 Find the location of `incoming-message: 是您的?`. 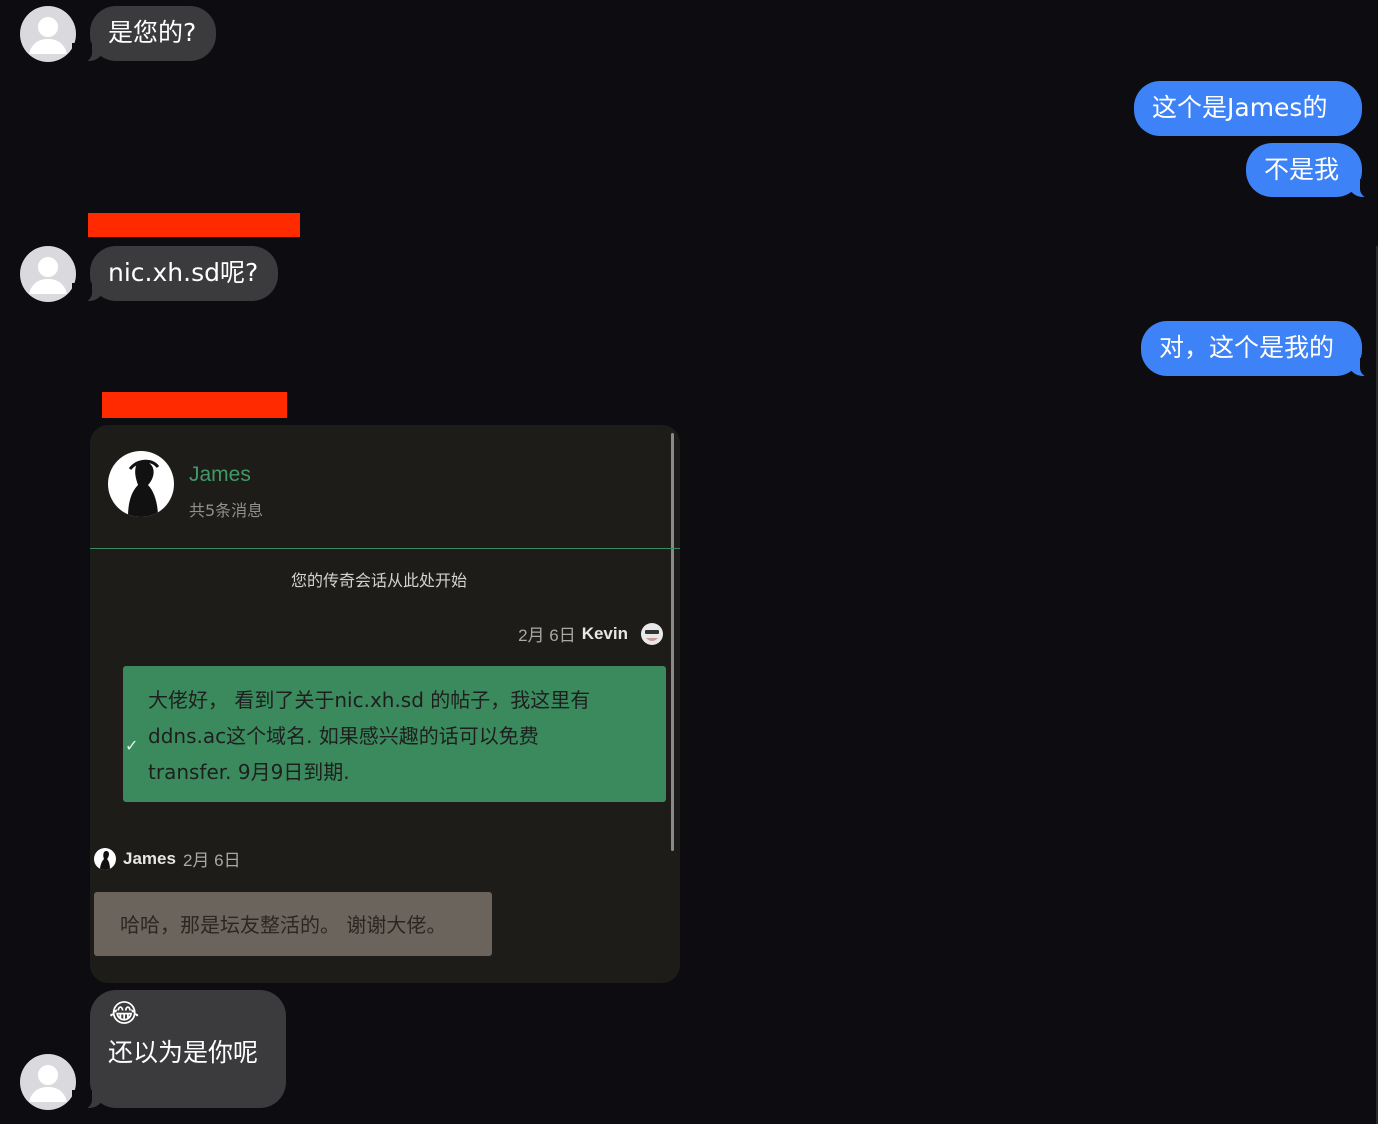

incoming-message: 是您的? is located at coordinates (144, 34).